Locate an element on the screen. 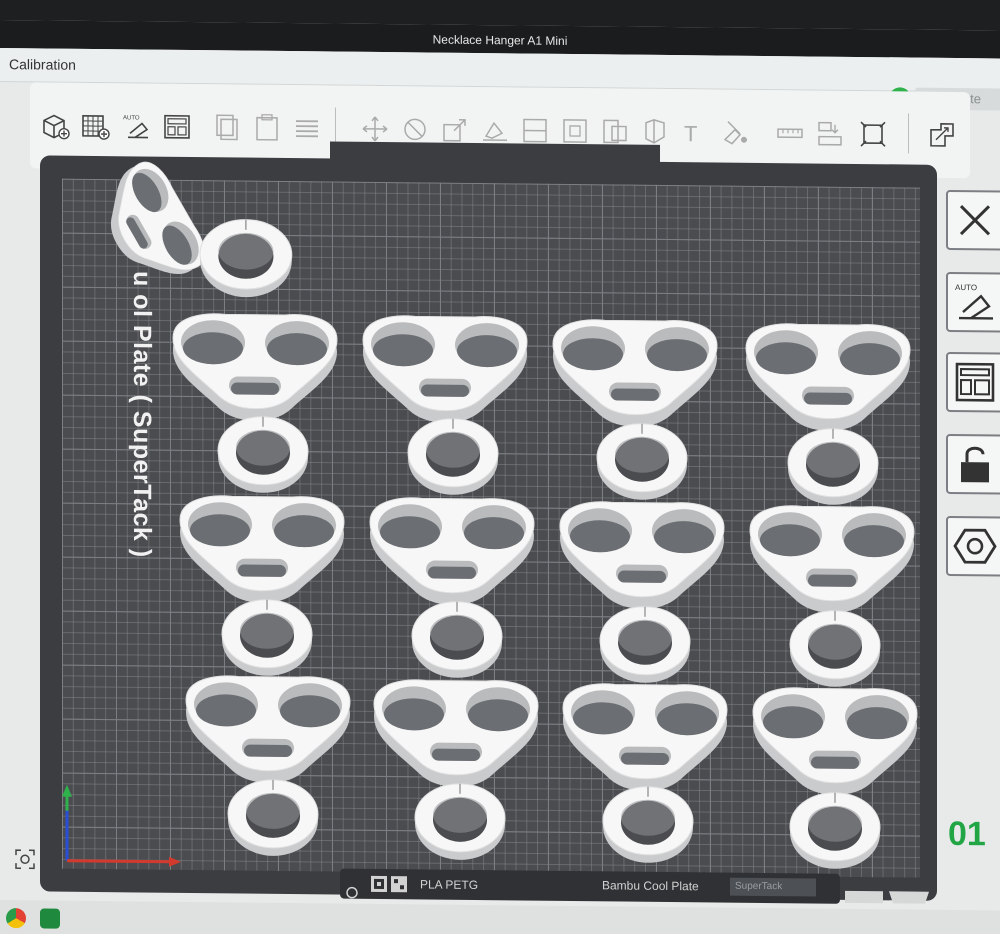  auto-arrange-icon: AUTO is located at coordinates (974, 301).